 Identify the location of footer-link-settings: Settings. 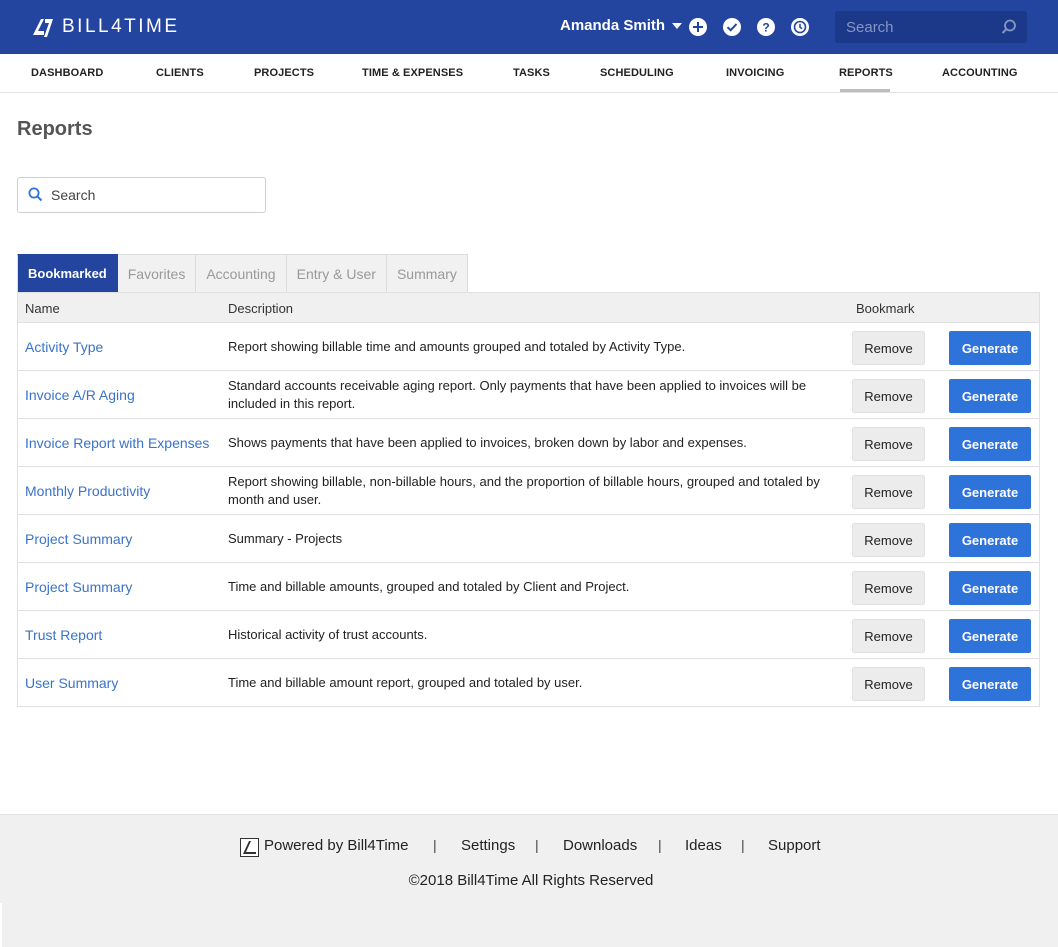
(488, 845).